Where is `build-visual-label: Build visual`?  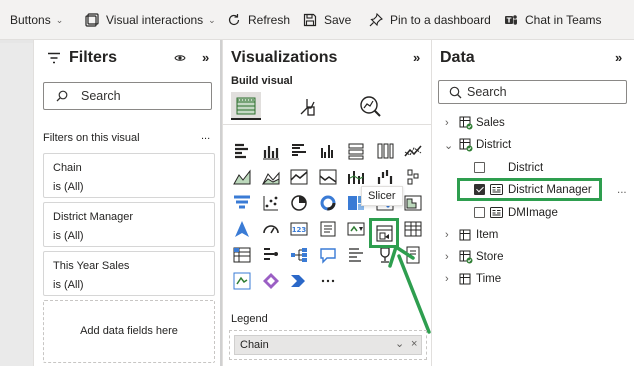 build-visual-label: Build visual is located at coordinates (262, 81).